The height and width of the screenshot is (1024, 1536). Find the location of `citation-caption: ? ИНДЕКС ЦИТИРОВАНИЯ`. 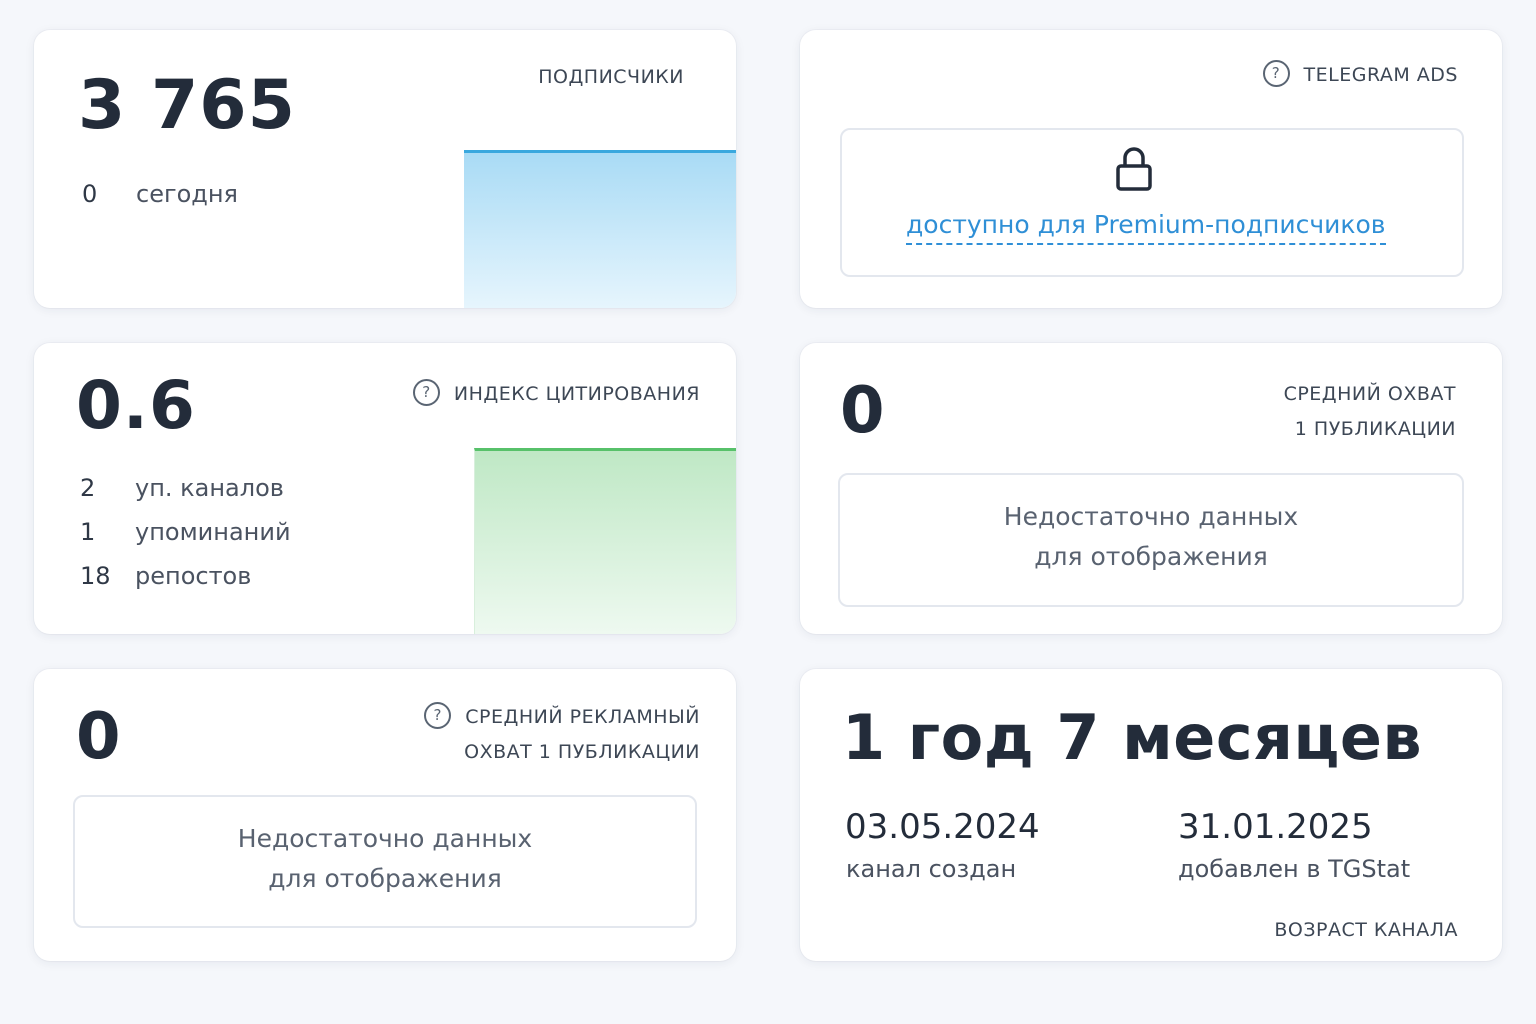

citation-caption: ? ИНДЕКС ЦИТИРОВАНИЯ is located at coordinates (556, 394).